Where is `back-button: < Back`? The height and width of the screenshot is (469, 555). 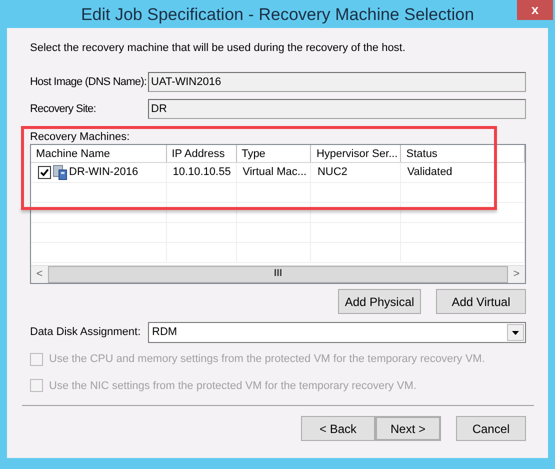 back-button: < Back is located at coordinates (338, 428).